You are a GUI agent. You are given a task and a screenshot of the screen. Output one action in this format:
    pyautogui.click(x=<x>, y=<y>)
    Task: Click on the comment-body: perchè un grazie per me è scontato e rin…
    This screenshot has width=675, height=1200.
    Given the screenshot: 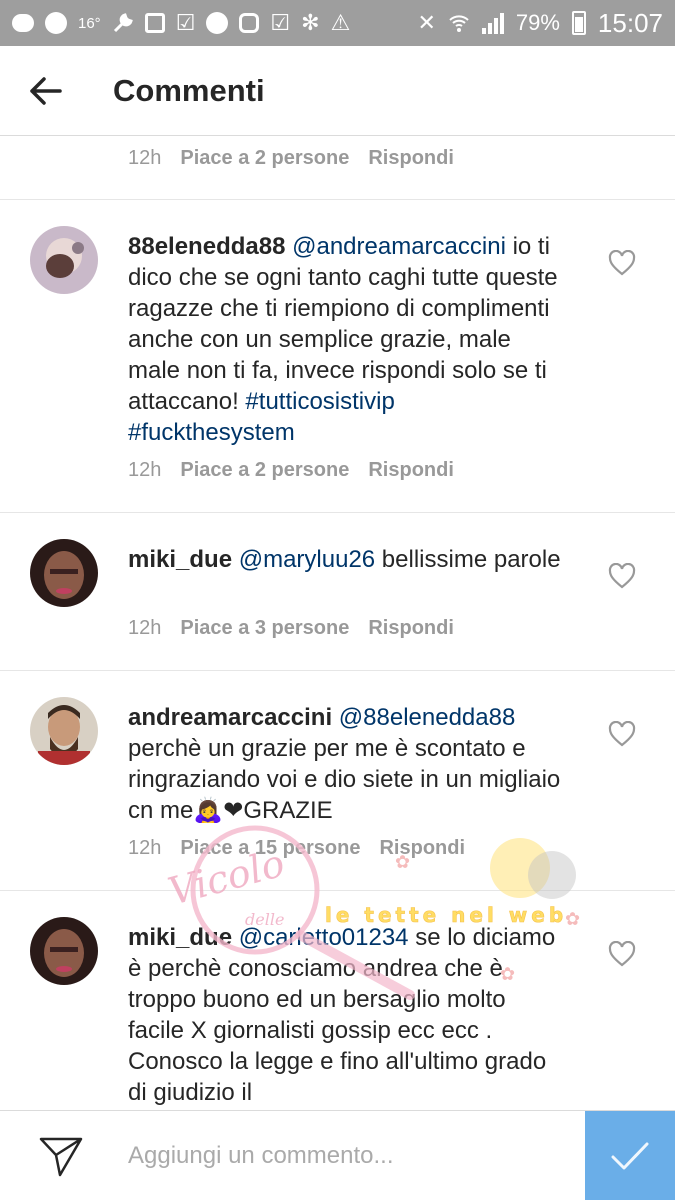 What is the action you would take?
    pyautogui.click(x=344, y=779)
    